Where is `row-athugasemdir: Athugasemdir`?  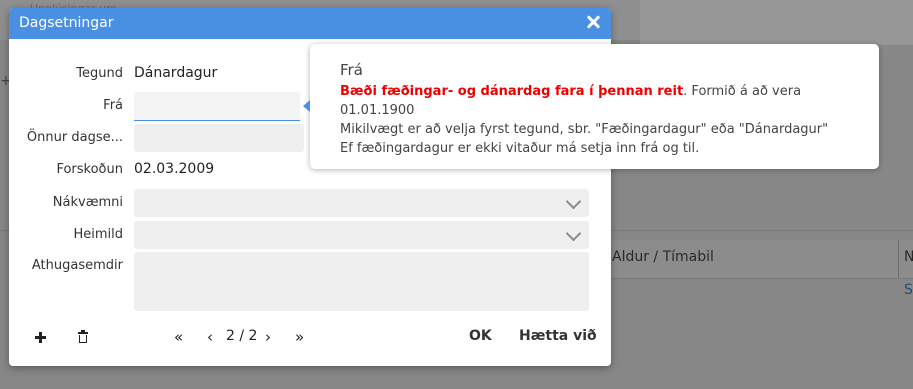 row-athugasemdir: Athugasemdir is located at coordinates (310, 282).